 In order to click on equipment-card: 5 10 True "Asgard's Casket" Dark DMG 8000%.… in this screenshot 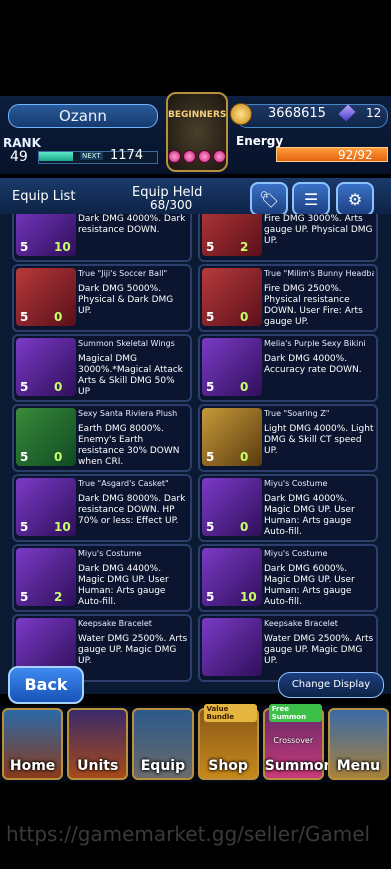, I will do `click(102, 508)`.